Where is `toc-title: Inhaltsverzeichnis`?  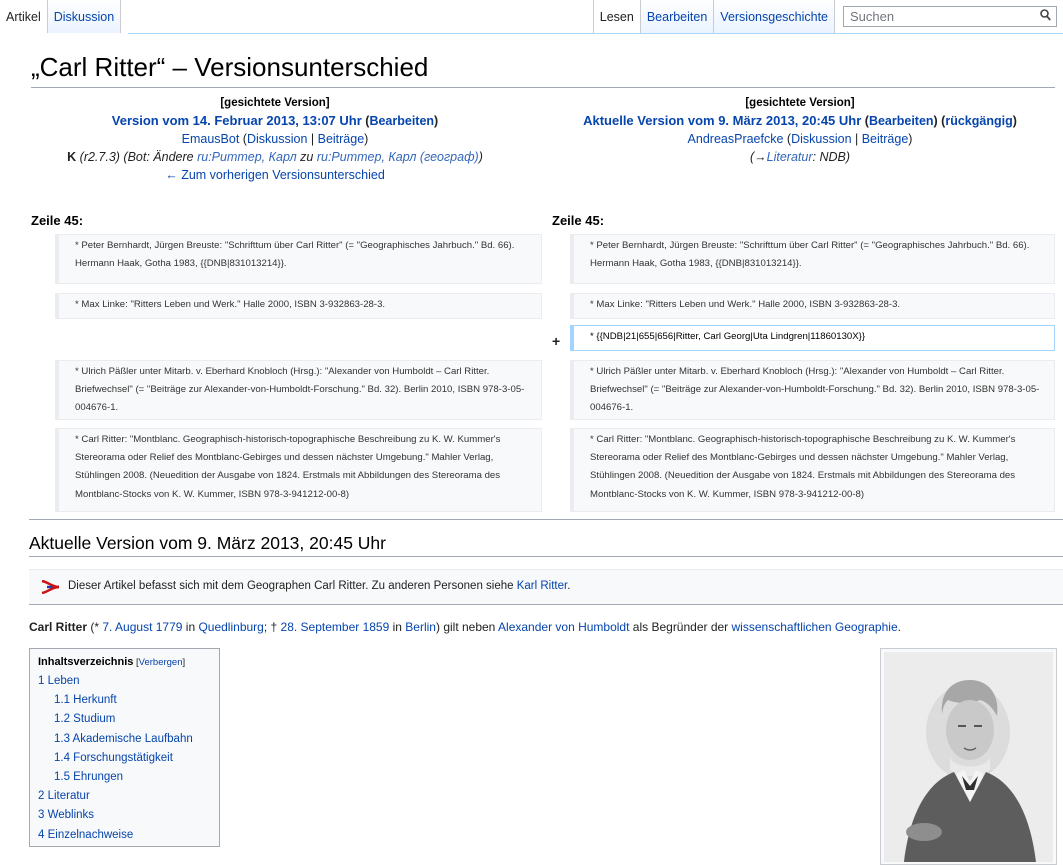 toc-title: Inhaltsverzeichnis is located at coordinates (86, 662).